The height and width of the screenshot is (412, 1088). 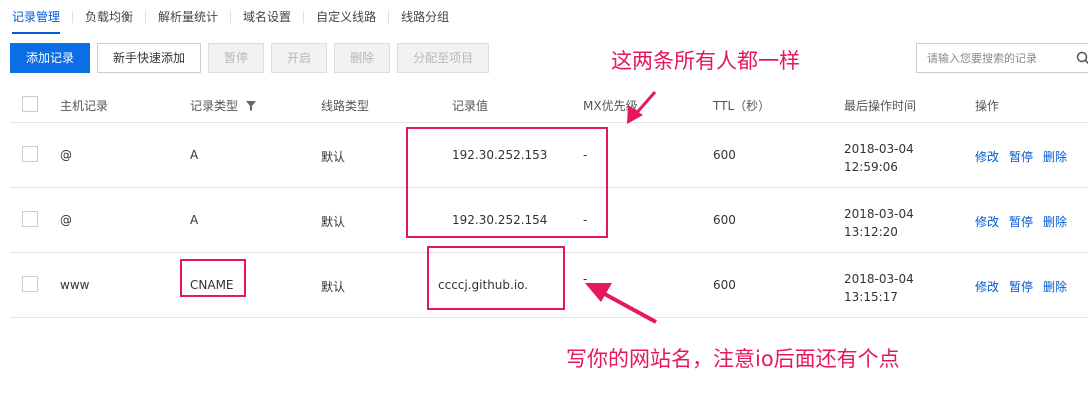 I want to click on search-icon, so click(x=1082, y=58).